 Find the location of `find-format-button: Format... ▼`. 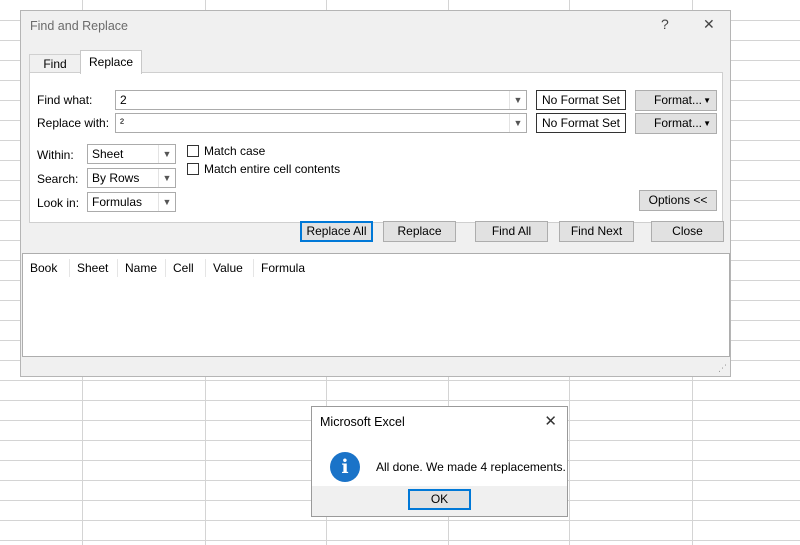

find-format-button: Format... ▼ is located at coordinates (676, 100).